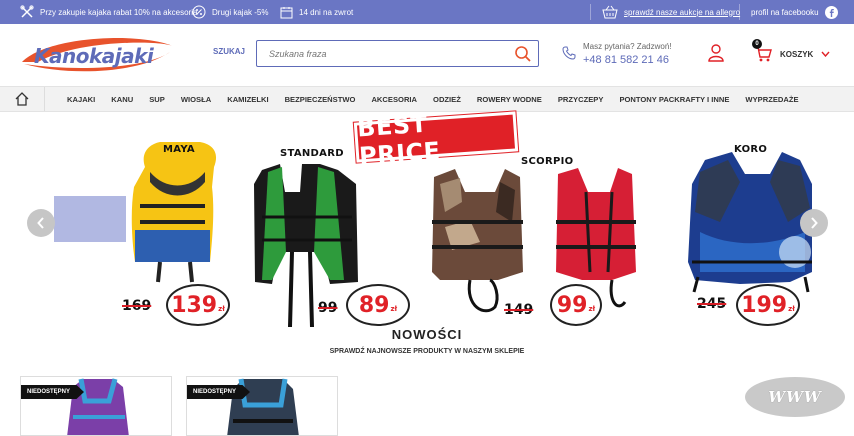 This screenshot has height=436, width=854. What do you see at coordinates (509, 99) in the screenshot?
I see `nav-item-rowery-wodne: ROWERY WODNE` at bounding box center [509, 99].